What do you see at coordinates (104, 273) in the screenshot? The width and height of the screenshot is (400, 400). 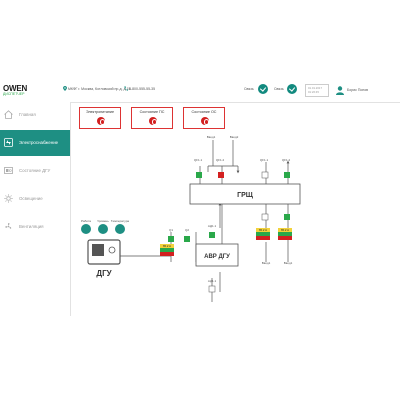 I see `dgu-label: ДГУ` at bounding box center [104, 273].